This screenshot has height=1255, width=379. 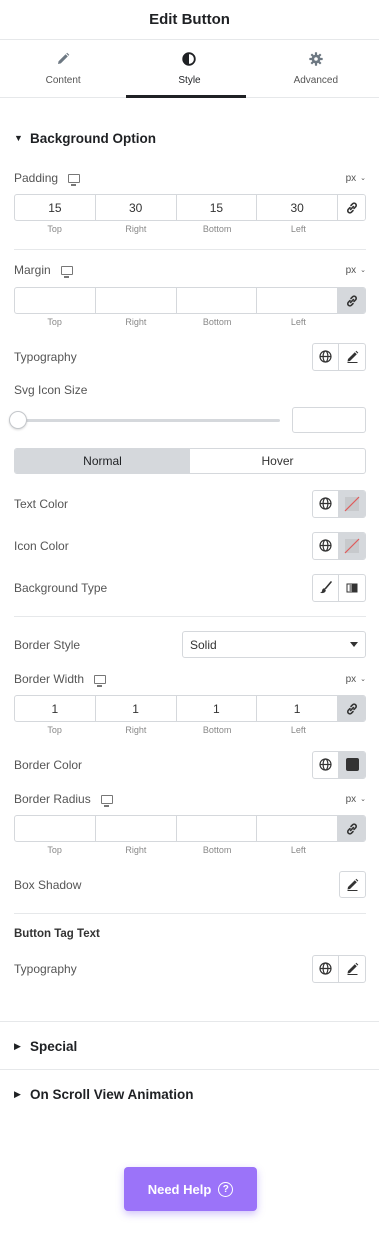 I want to click on section-title: Special, so click(x=54, y=1046).